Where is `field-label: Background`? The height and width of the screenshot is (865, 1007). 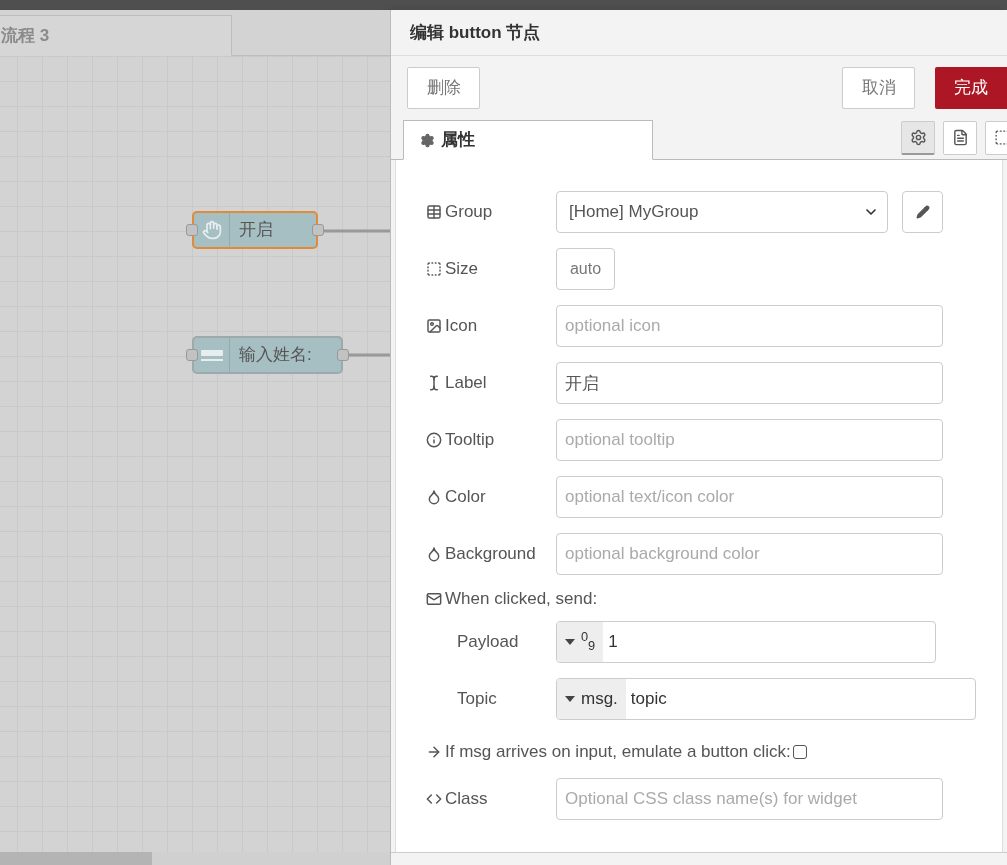
field-label: Background is located at coordinates (490, 554).